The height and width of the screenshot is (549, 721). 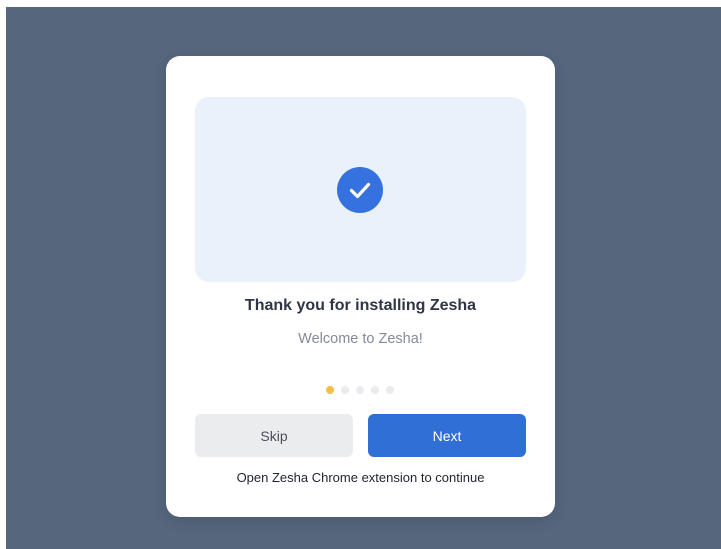 I want to click on dialog-subtitle: Welcome to Zesha!, so click(x=360, y=339).